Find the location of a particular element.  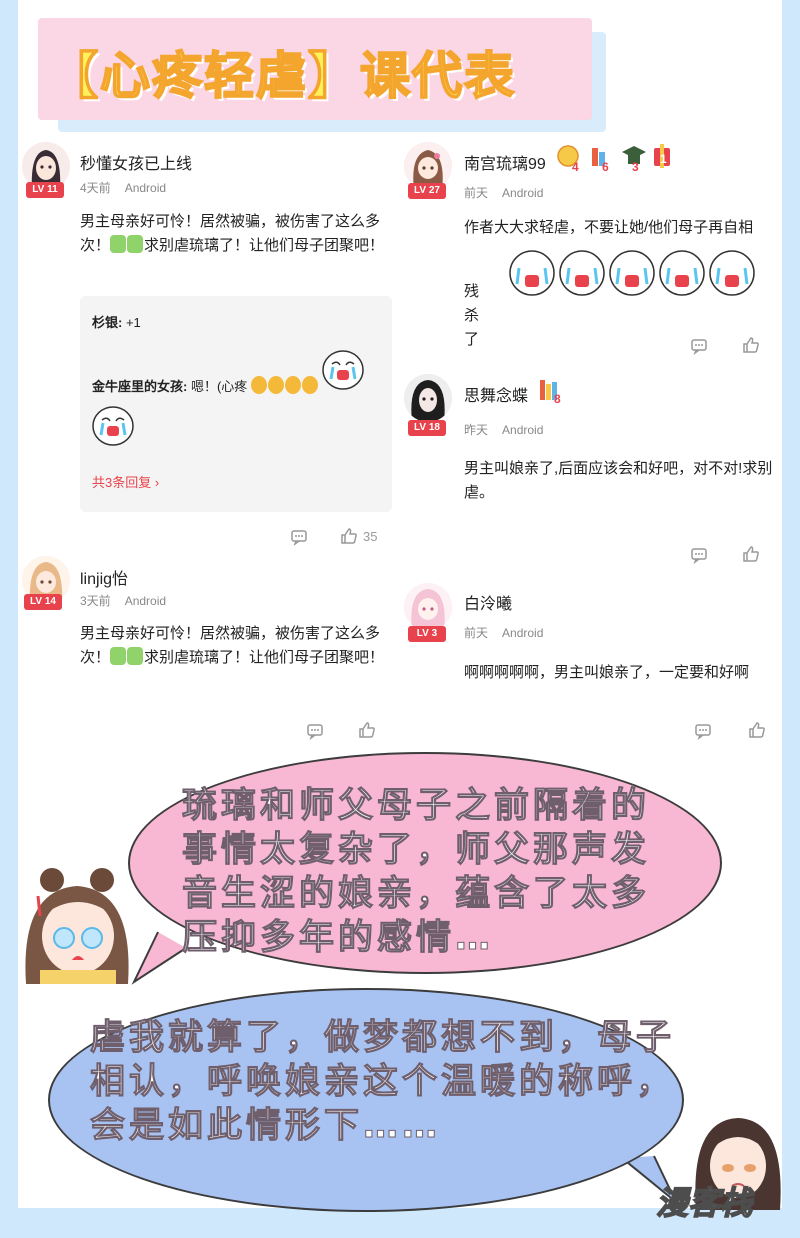

comment-text: 男主叫娘亲了,后面应该会和好吧，对不对!求别虐。 is located at coordinates (618, 480).